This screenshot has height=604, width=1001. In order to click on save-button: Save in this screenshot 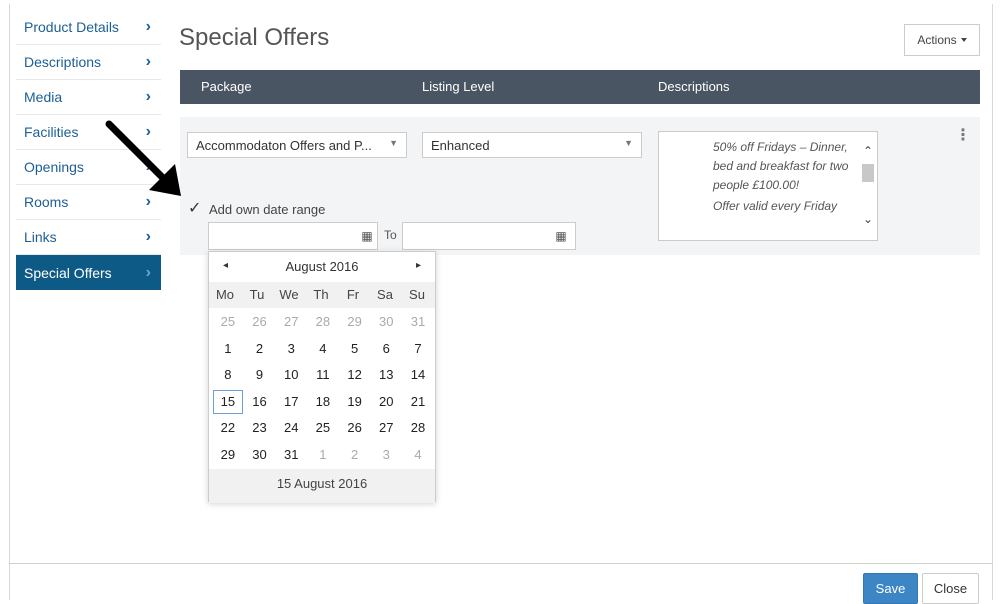, I will do `click(890, 588)`.